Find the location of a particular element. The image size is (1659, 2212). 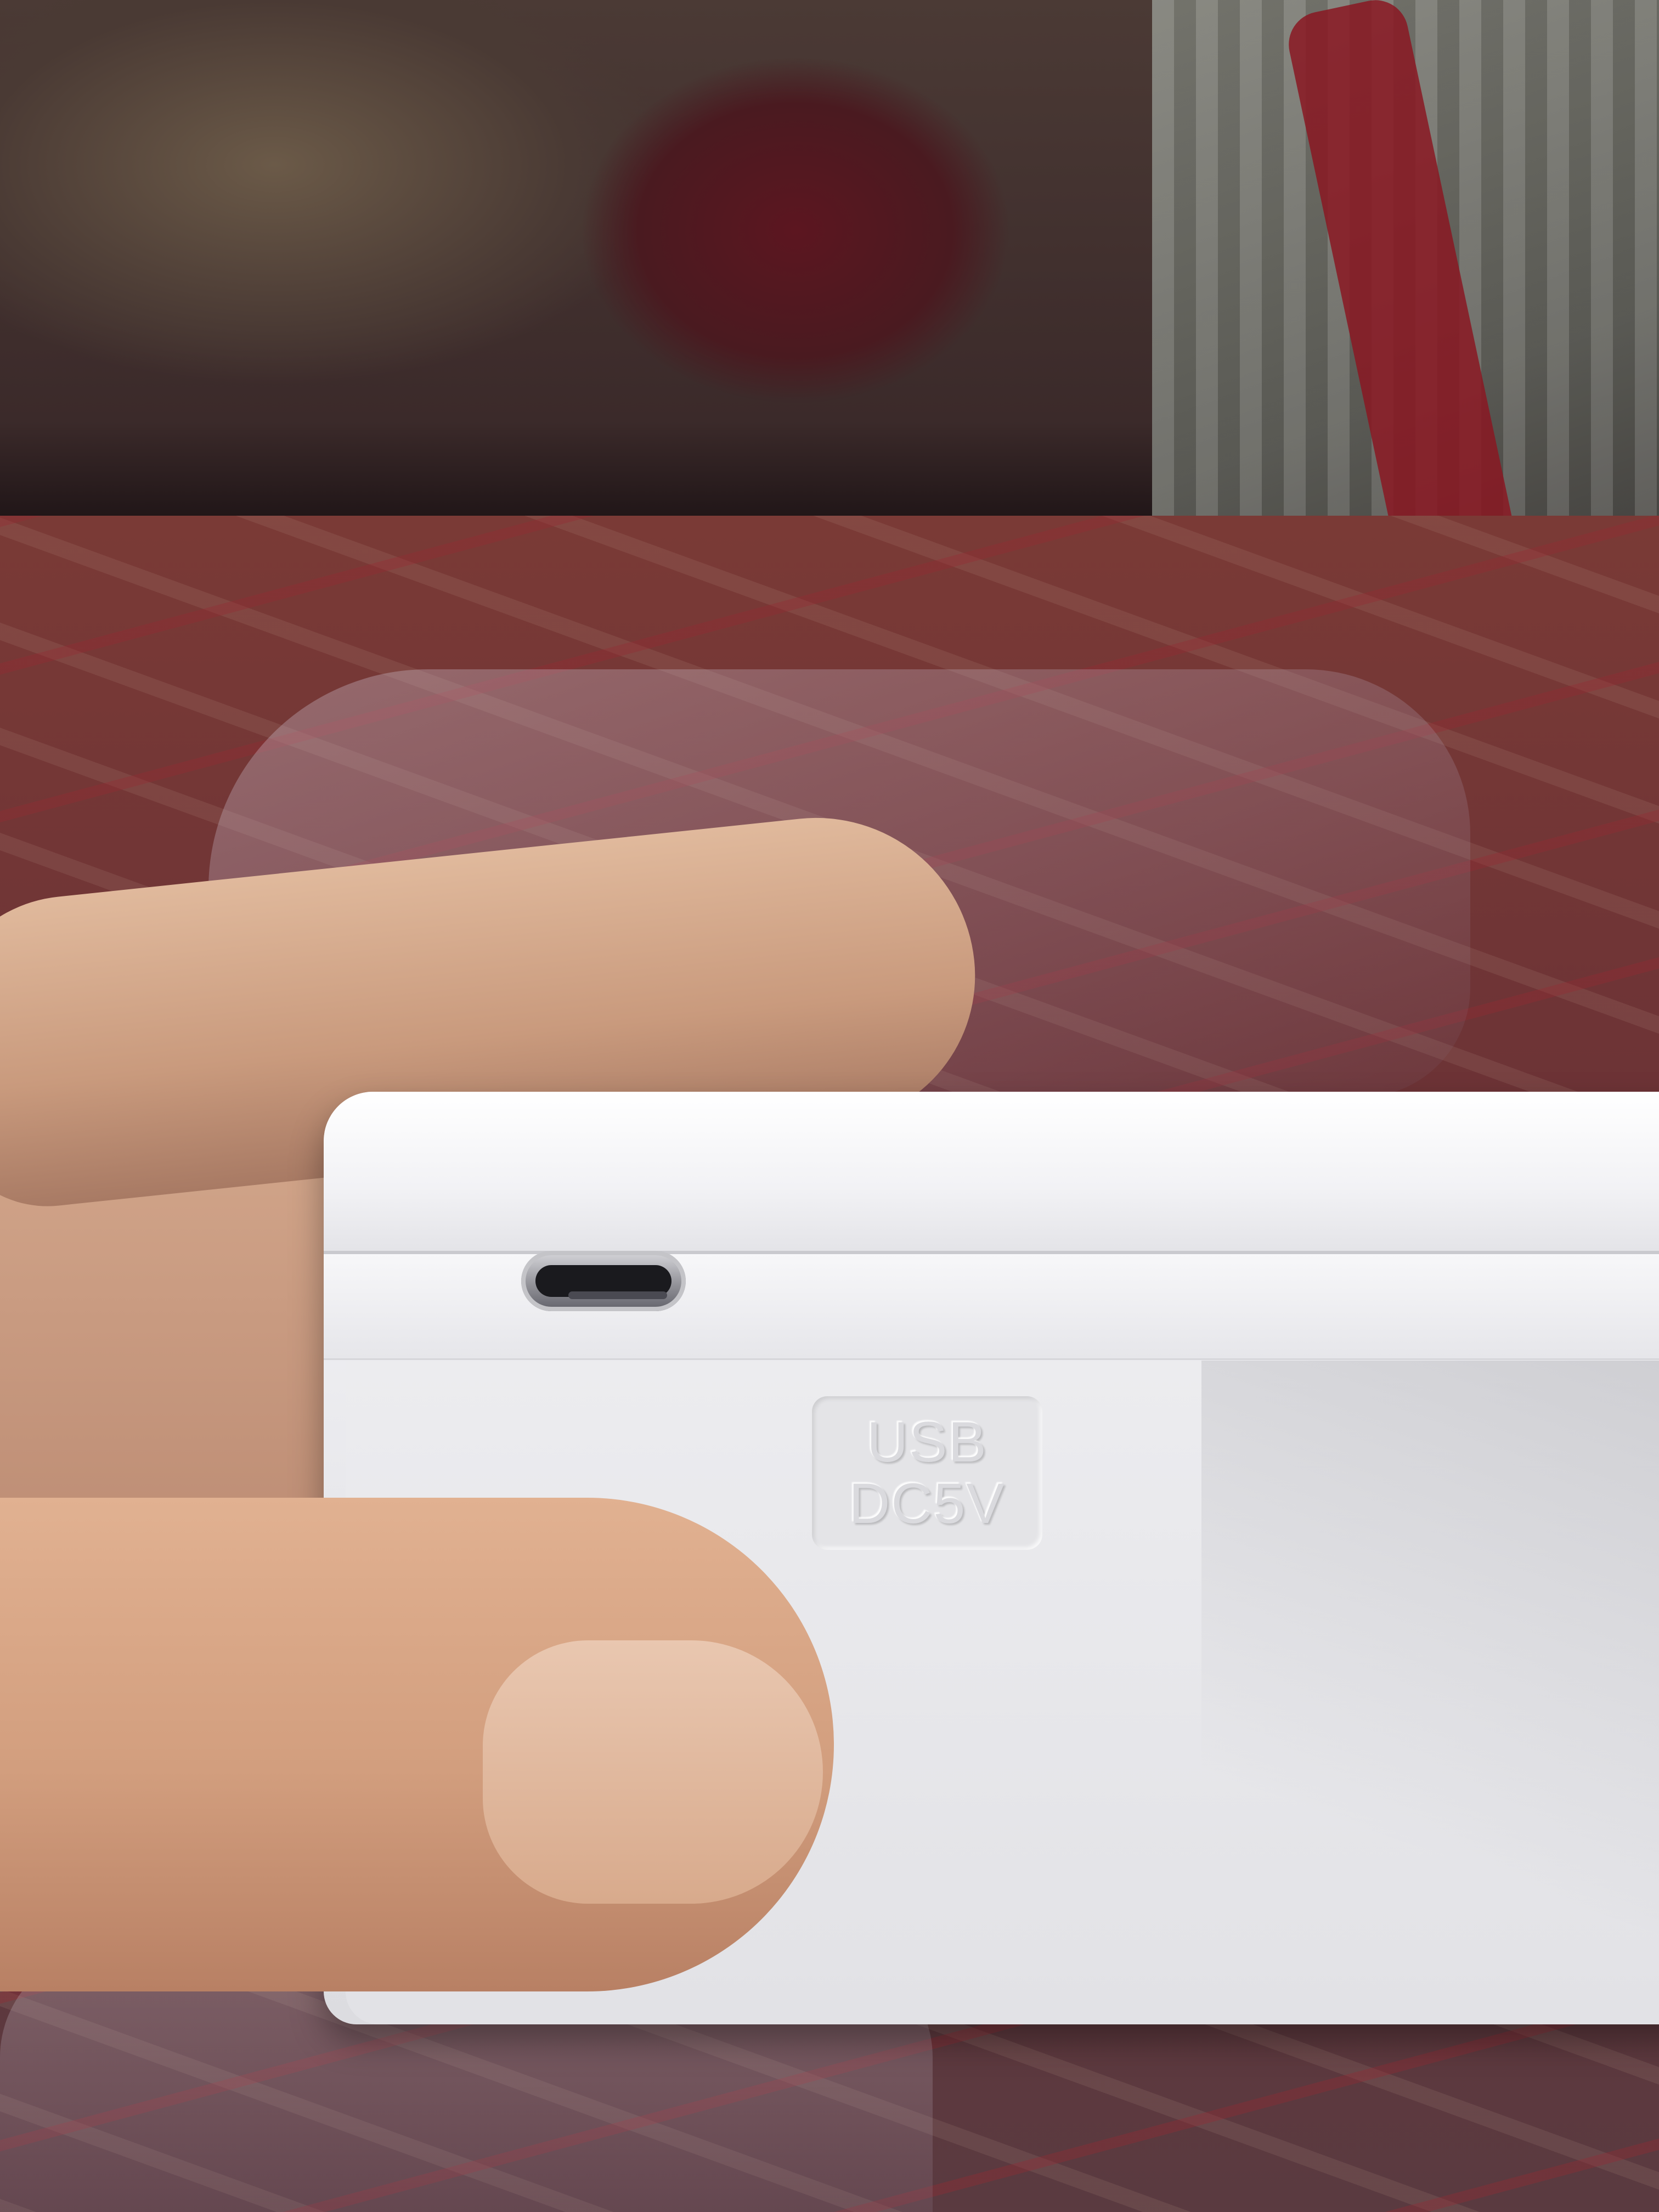

device-shadow is located at coordinates (1430, 1692).